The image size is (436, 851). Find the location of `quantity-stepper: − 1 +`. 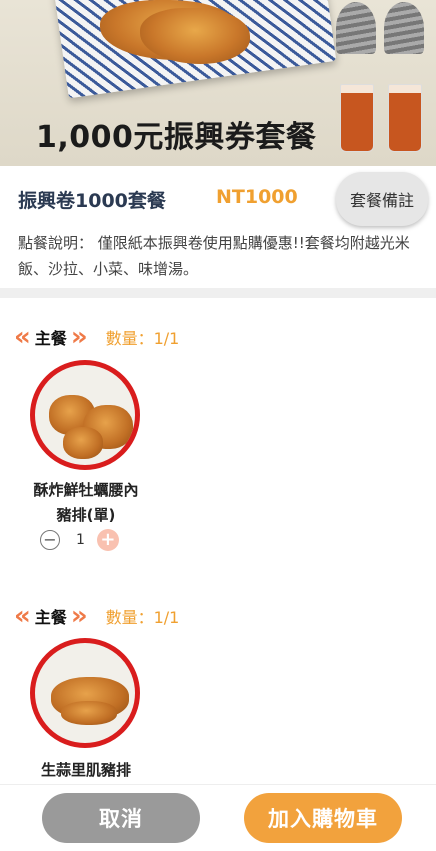

quantity-stepper: − 1 + is located at coordinates (79, 540).